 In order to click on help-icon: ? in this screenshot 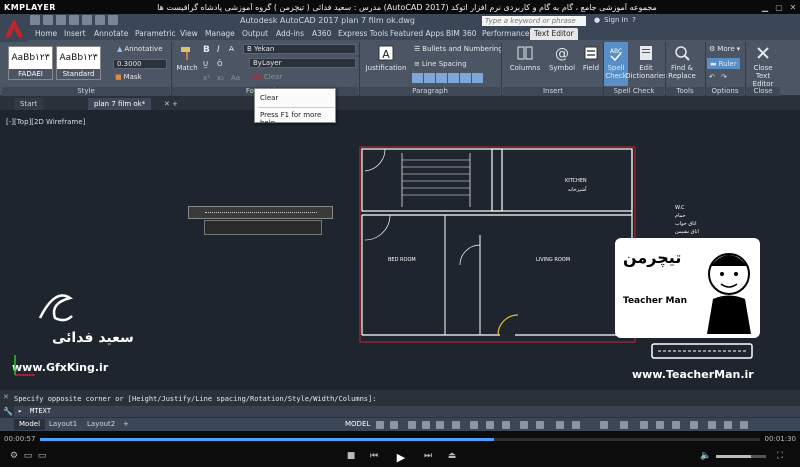, I will do `click(634, 20)`.